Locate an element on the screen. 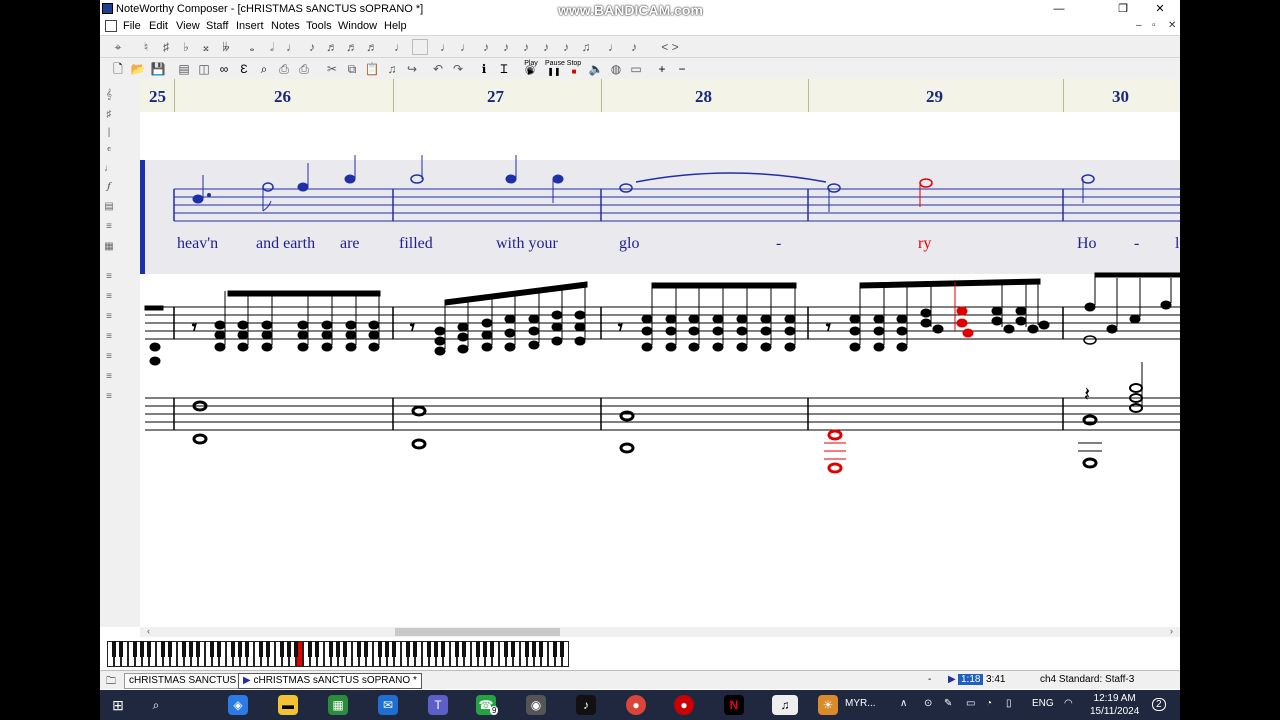 This screenshot has height=720, width=1280. stem-up-icon: ♩ is located at coordinates (614, 47).